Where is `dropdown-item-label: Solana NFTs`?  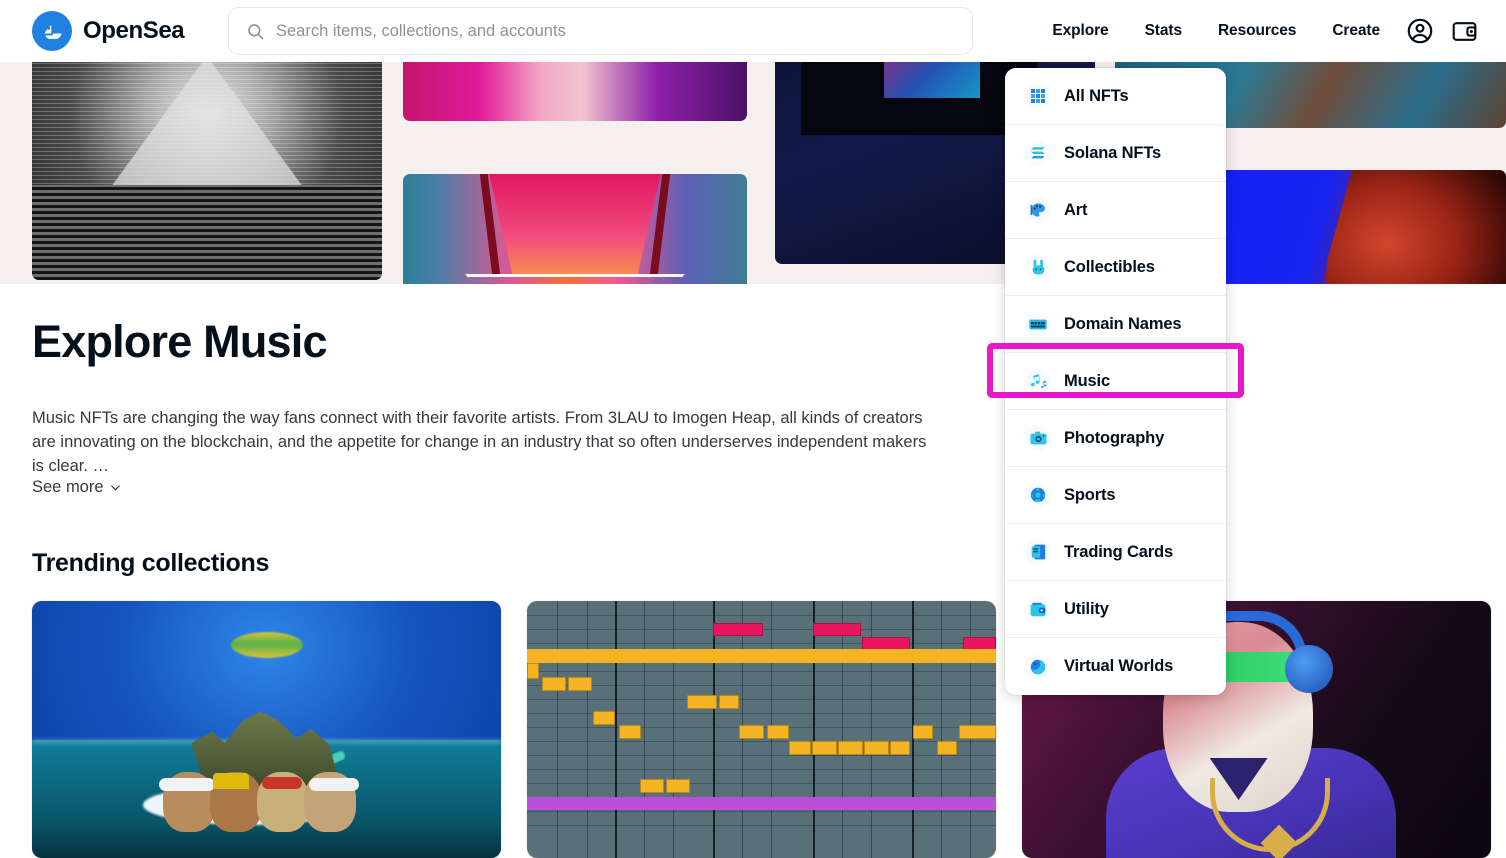
dropdown-item-label: Solana NFTs is located at coordinates (1113, 152).